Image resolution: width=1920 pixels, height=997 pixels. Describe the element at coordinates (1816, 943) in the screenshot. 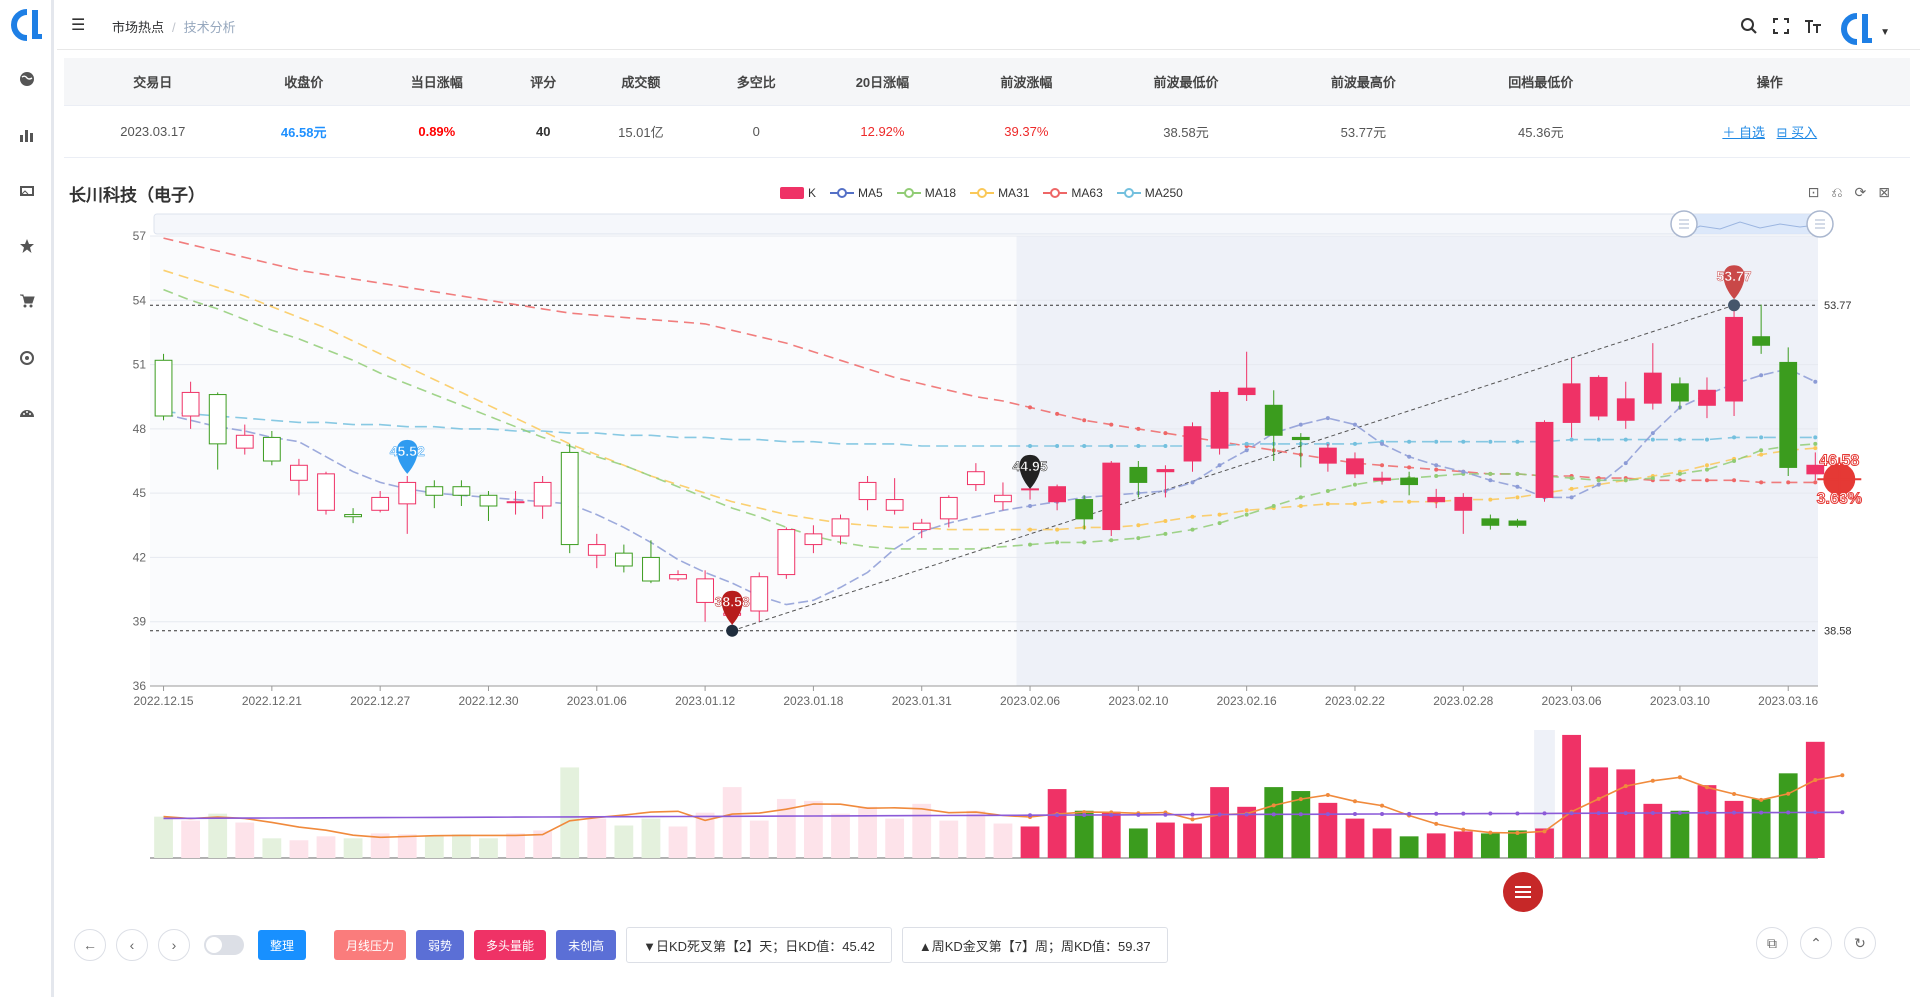

I see `collapse-up-icon: ⌃` at that location.